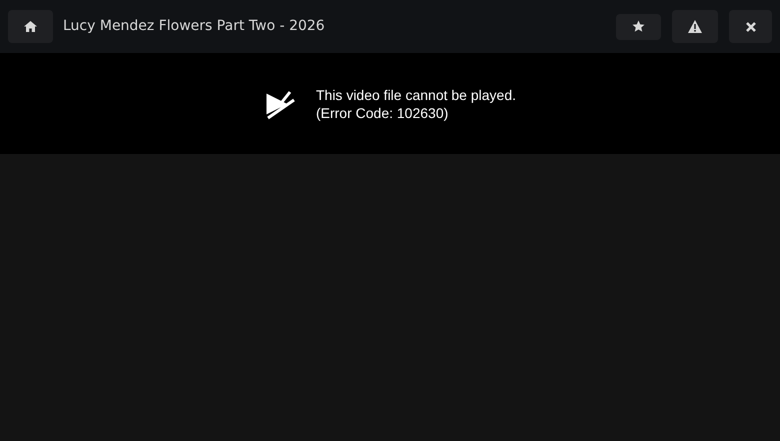 The width and height of the screenshot is (780, 441). Describe the element at coordinates (383, 113) in the screenshot. I see `error-message: (Error Code: 102630)` at that location.